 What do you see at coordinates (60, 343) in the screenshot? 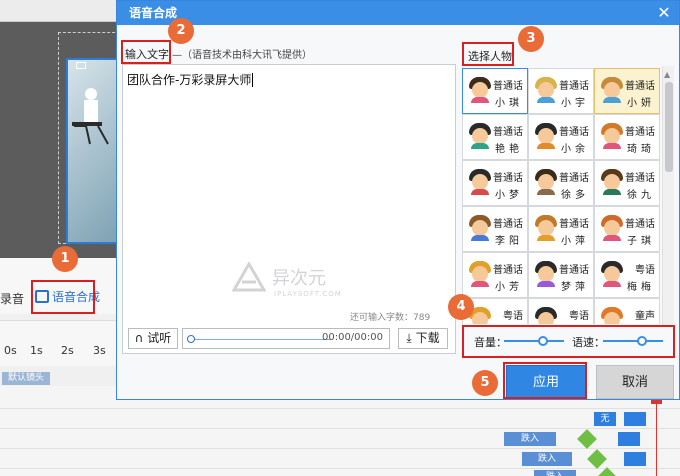
I see `timeline-ruler` at bounding box center [60, 343].